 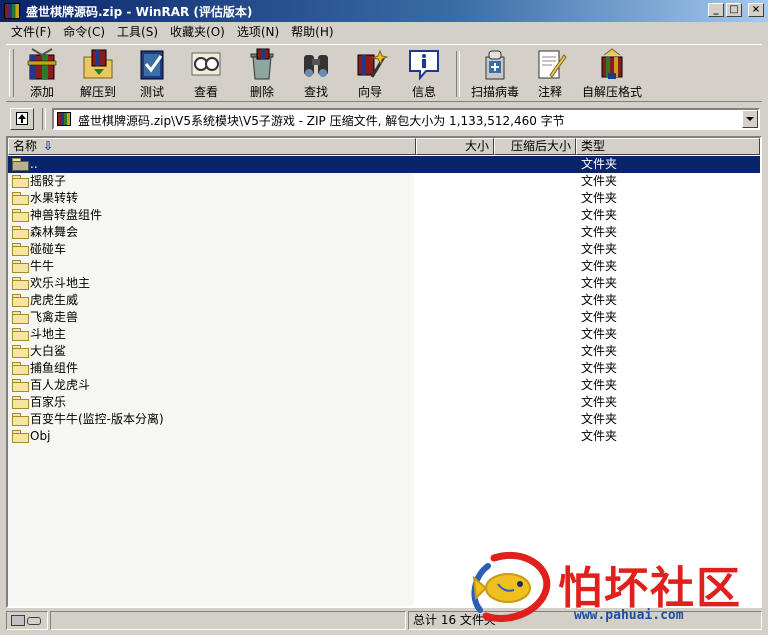 What do you see at coordinates (423, 92) in the screenshot?
I see `info-label: 信息` at bounding box center [423, 92].